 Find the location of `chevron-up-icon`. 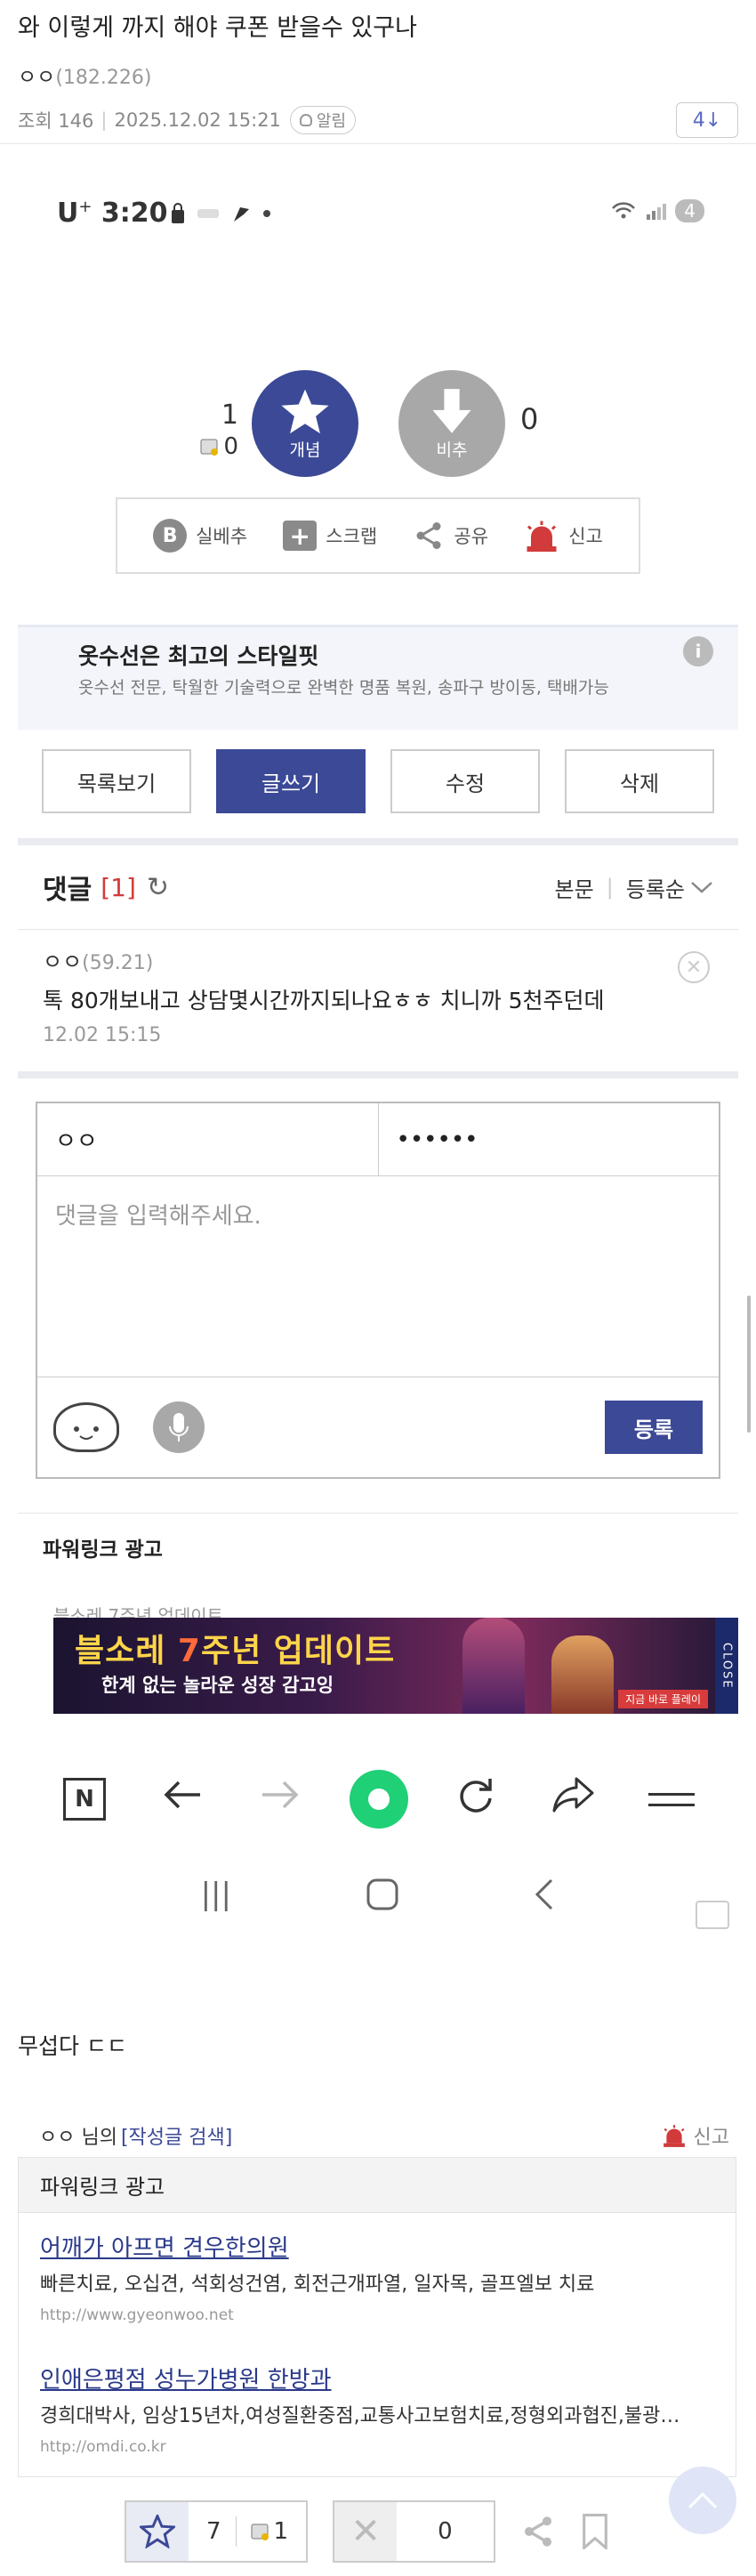

chevron-up-icon is located at coordinates (703, 2500).